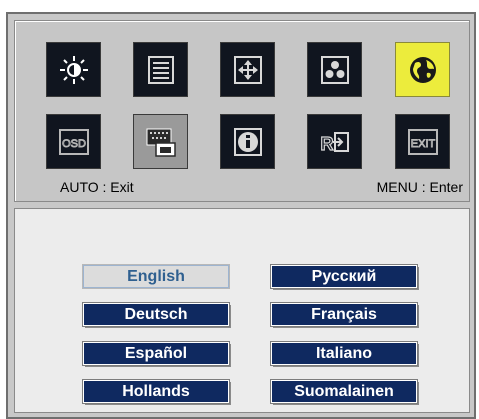 This screenshot has width=479, height=419. I want to click on language-globe-icon, so click(422, 69).